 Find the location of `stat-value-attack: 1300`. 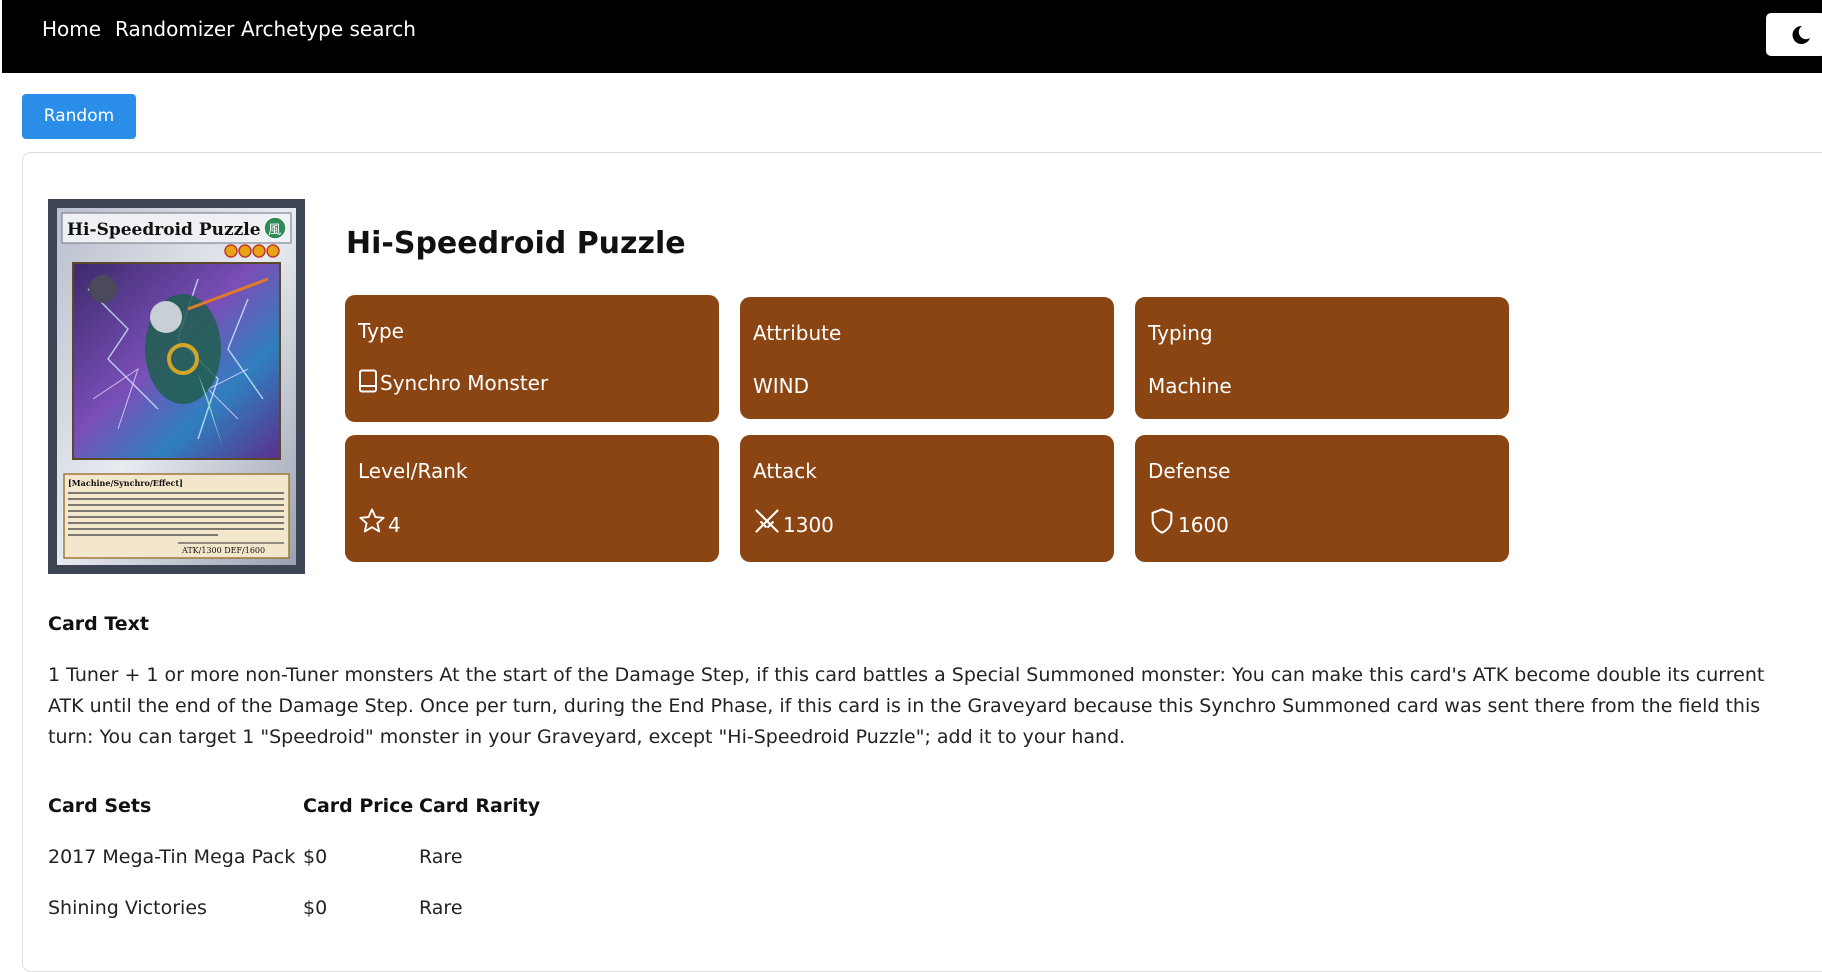

stat-value-attack: 1300 is located at coordinates (793, 522).